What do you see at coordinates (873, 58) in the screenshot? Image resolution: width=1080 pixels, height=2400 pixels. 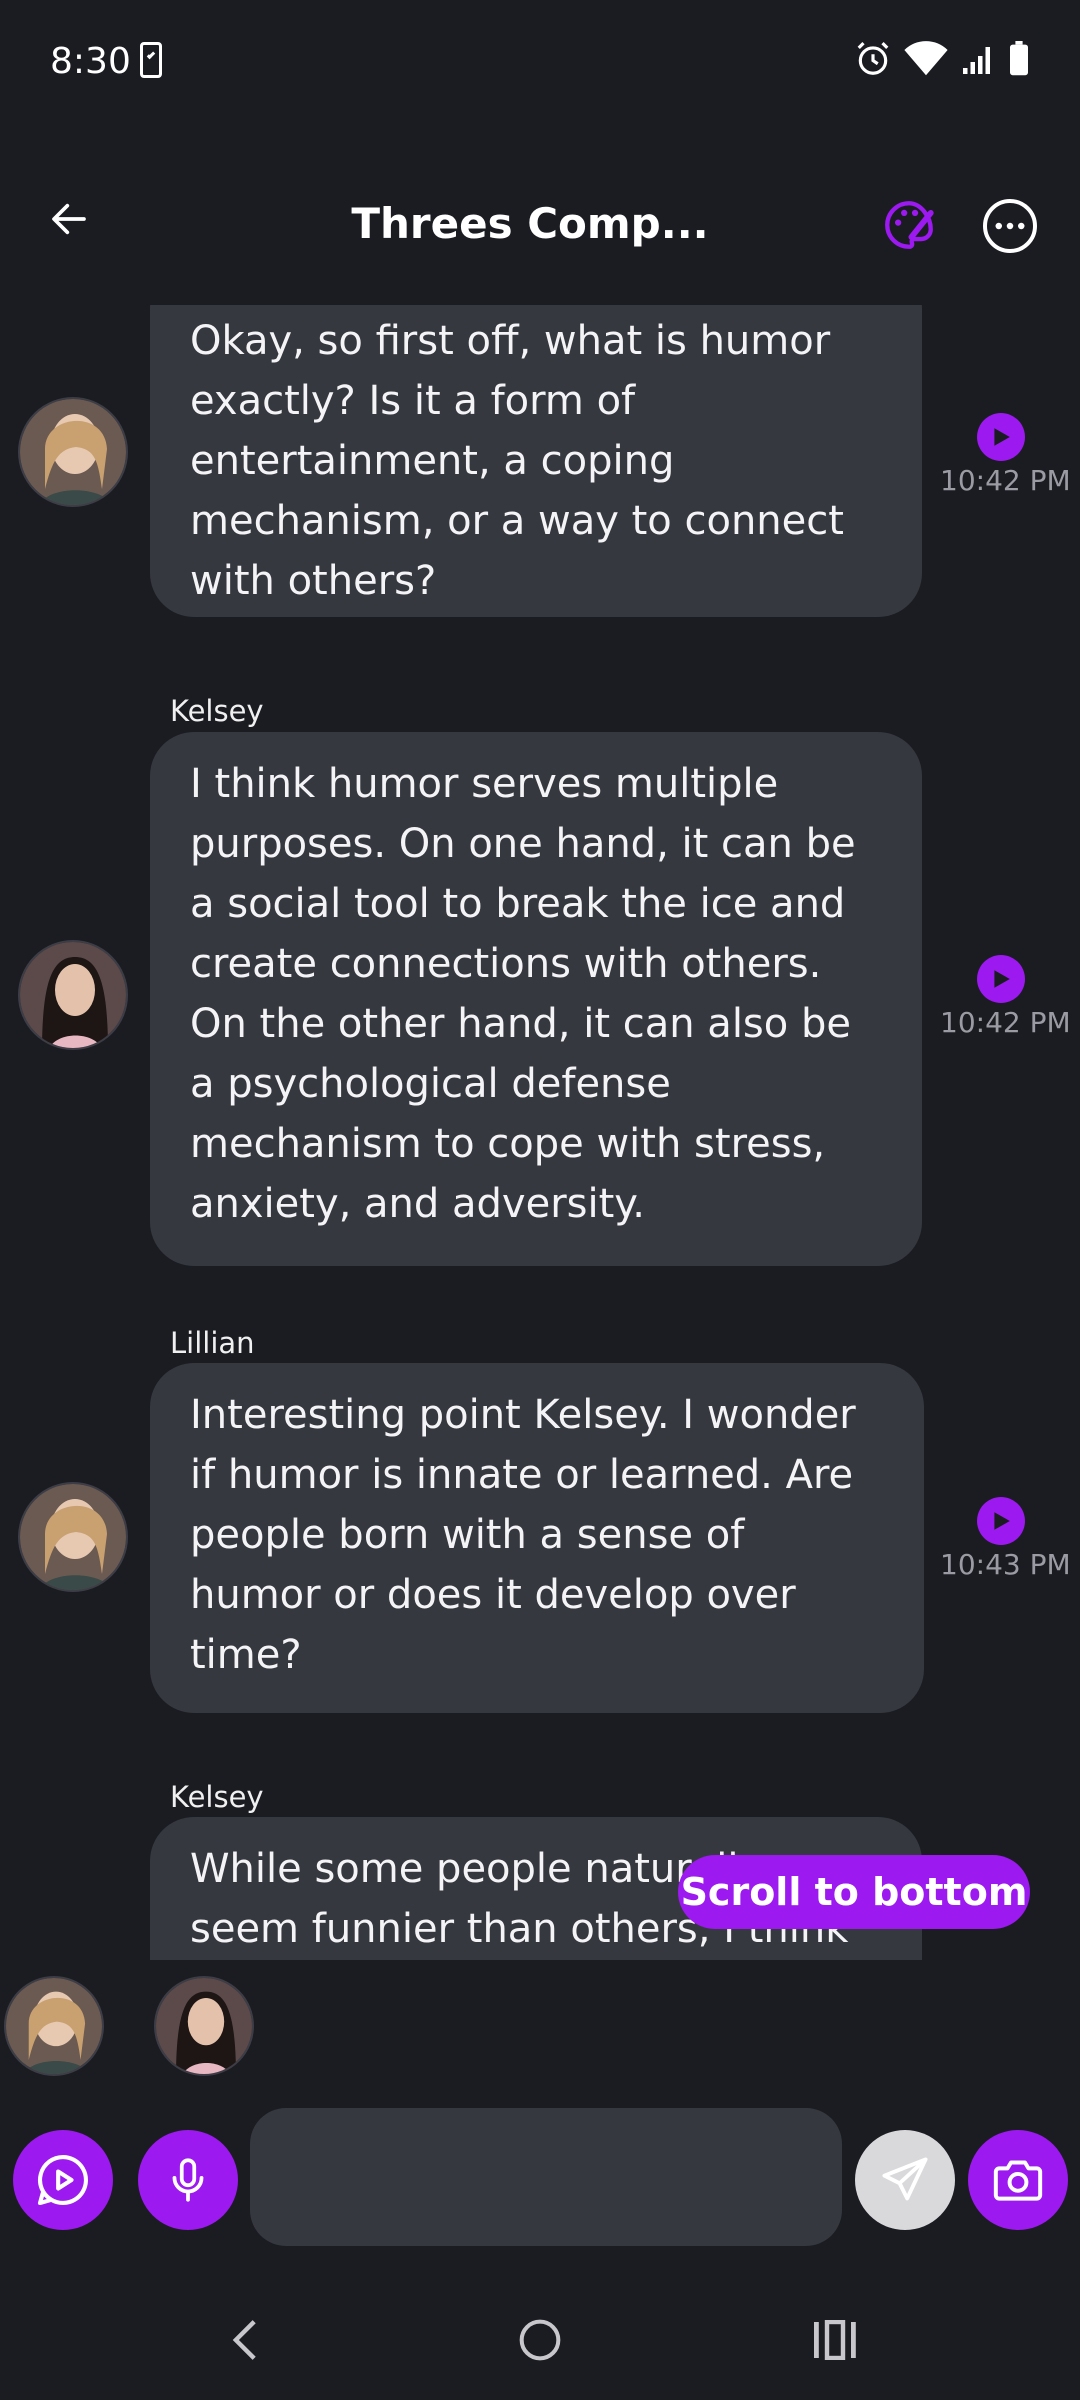 I see `alarm-icon` at bounding box center [873, 58].